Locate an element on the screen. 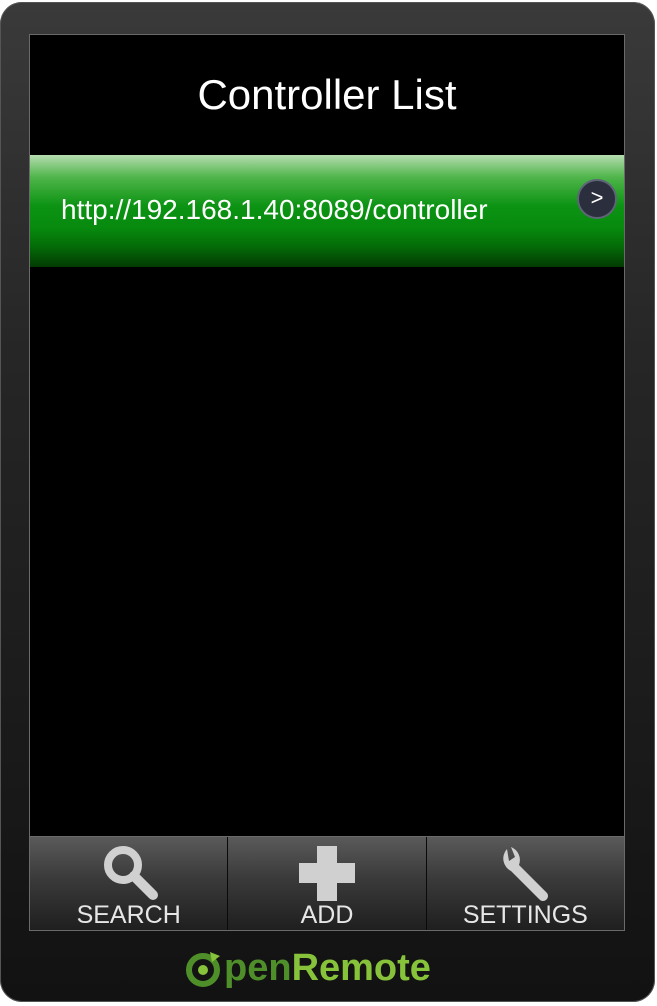 This screenshot has width=657, height=1006. controller-list-item: http://192.168.1.40:8089/controller > is located at coordinates (327, 211).